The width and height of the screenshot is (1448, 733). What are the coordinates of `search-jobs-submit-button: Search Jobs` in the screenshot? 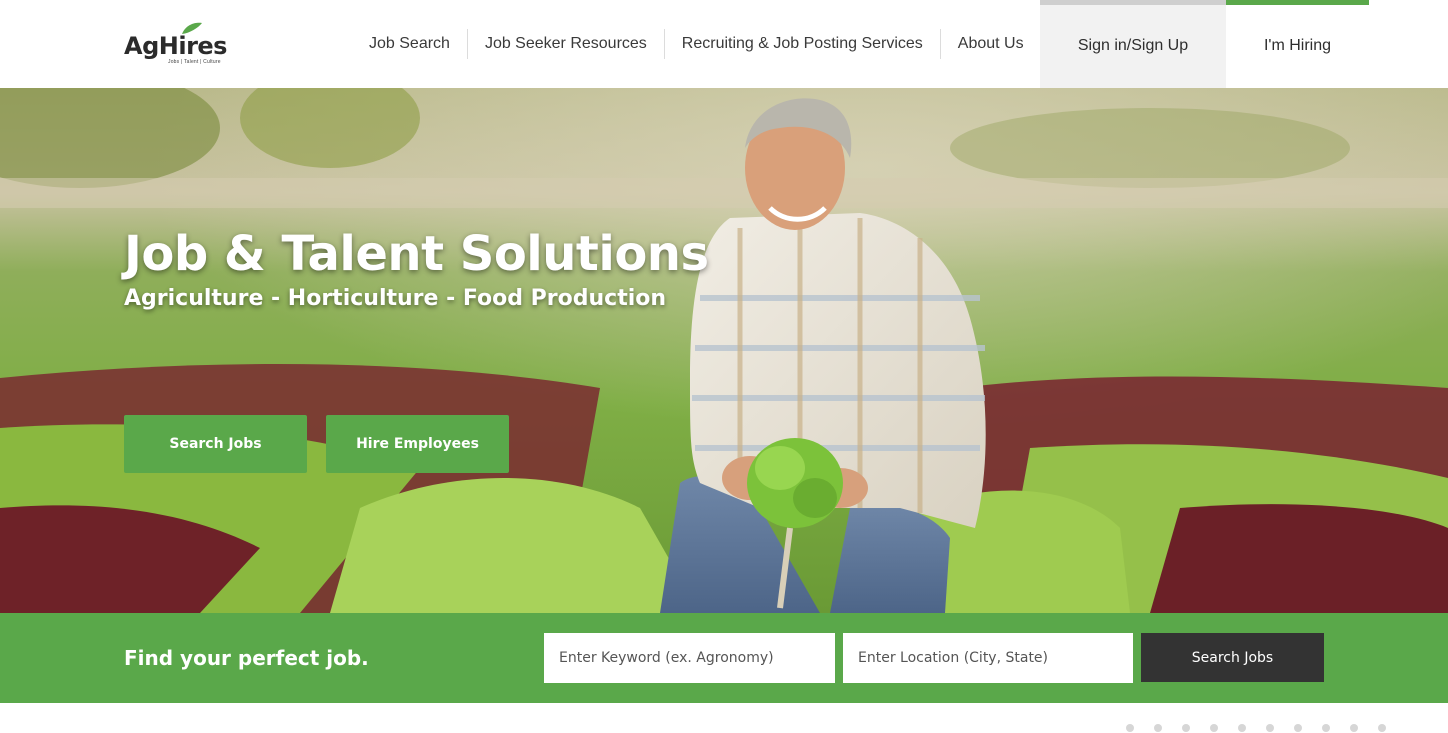 It's located at (1232, 657).